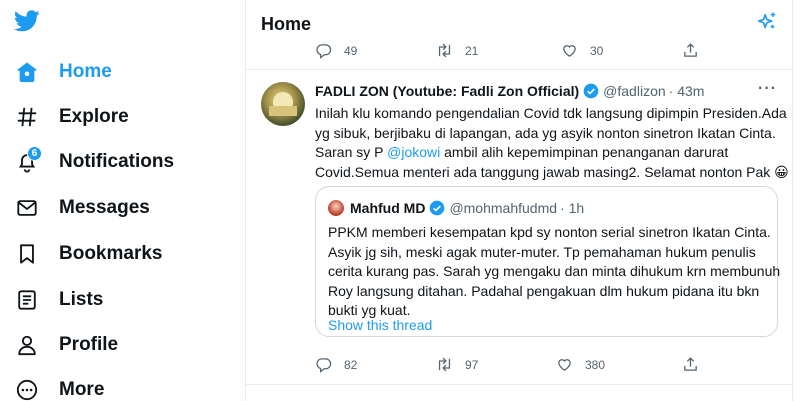 This screenshot has width=800, height=401. What do you see at coordinates (336, 50) in the screenshot?
I see `reply-button: 49` at bounding box center [336, 50].